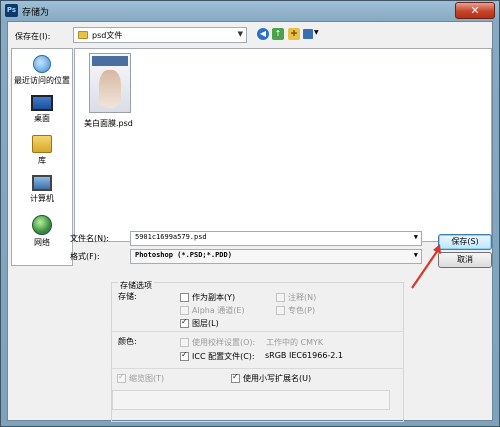 Image resolution: width=500 pixels, height=427 pixels. What do you see at coordinates (295, 342) in the screenshot?
I see `proof-value: 工作中的 CMYK` at bounding box center [295, 342].